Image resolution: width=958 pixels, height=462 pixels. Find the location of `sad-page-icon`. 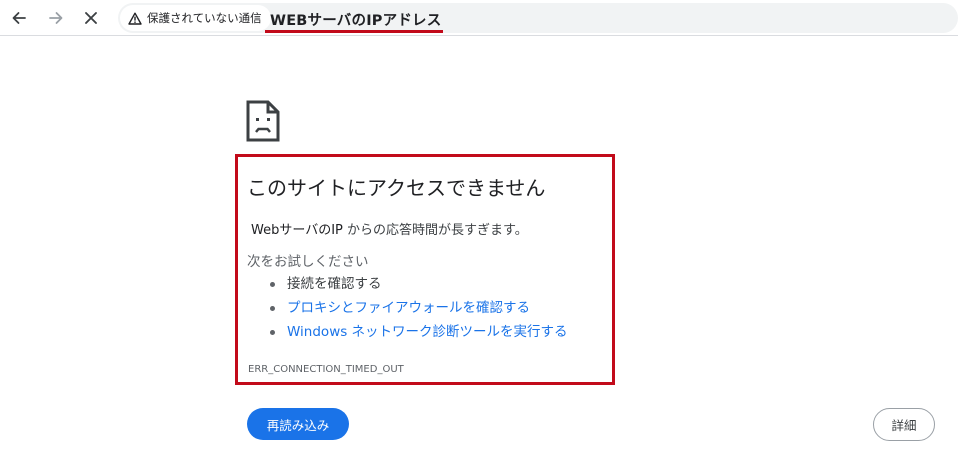

sad-page-icon is located at coordinates (263, 121).